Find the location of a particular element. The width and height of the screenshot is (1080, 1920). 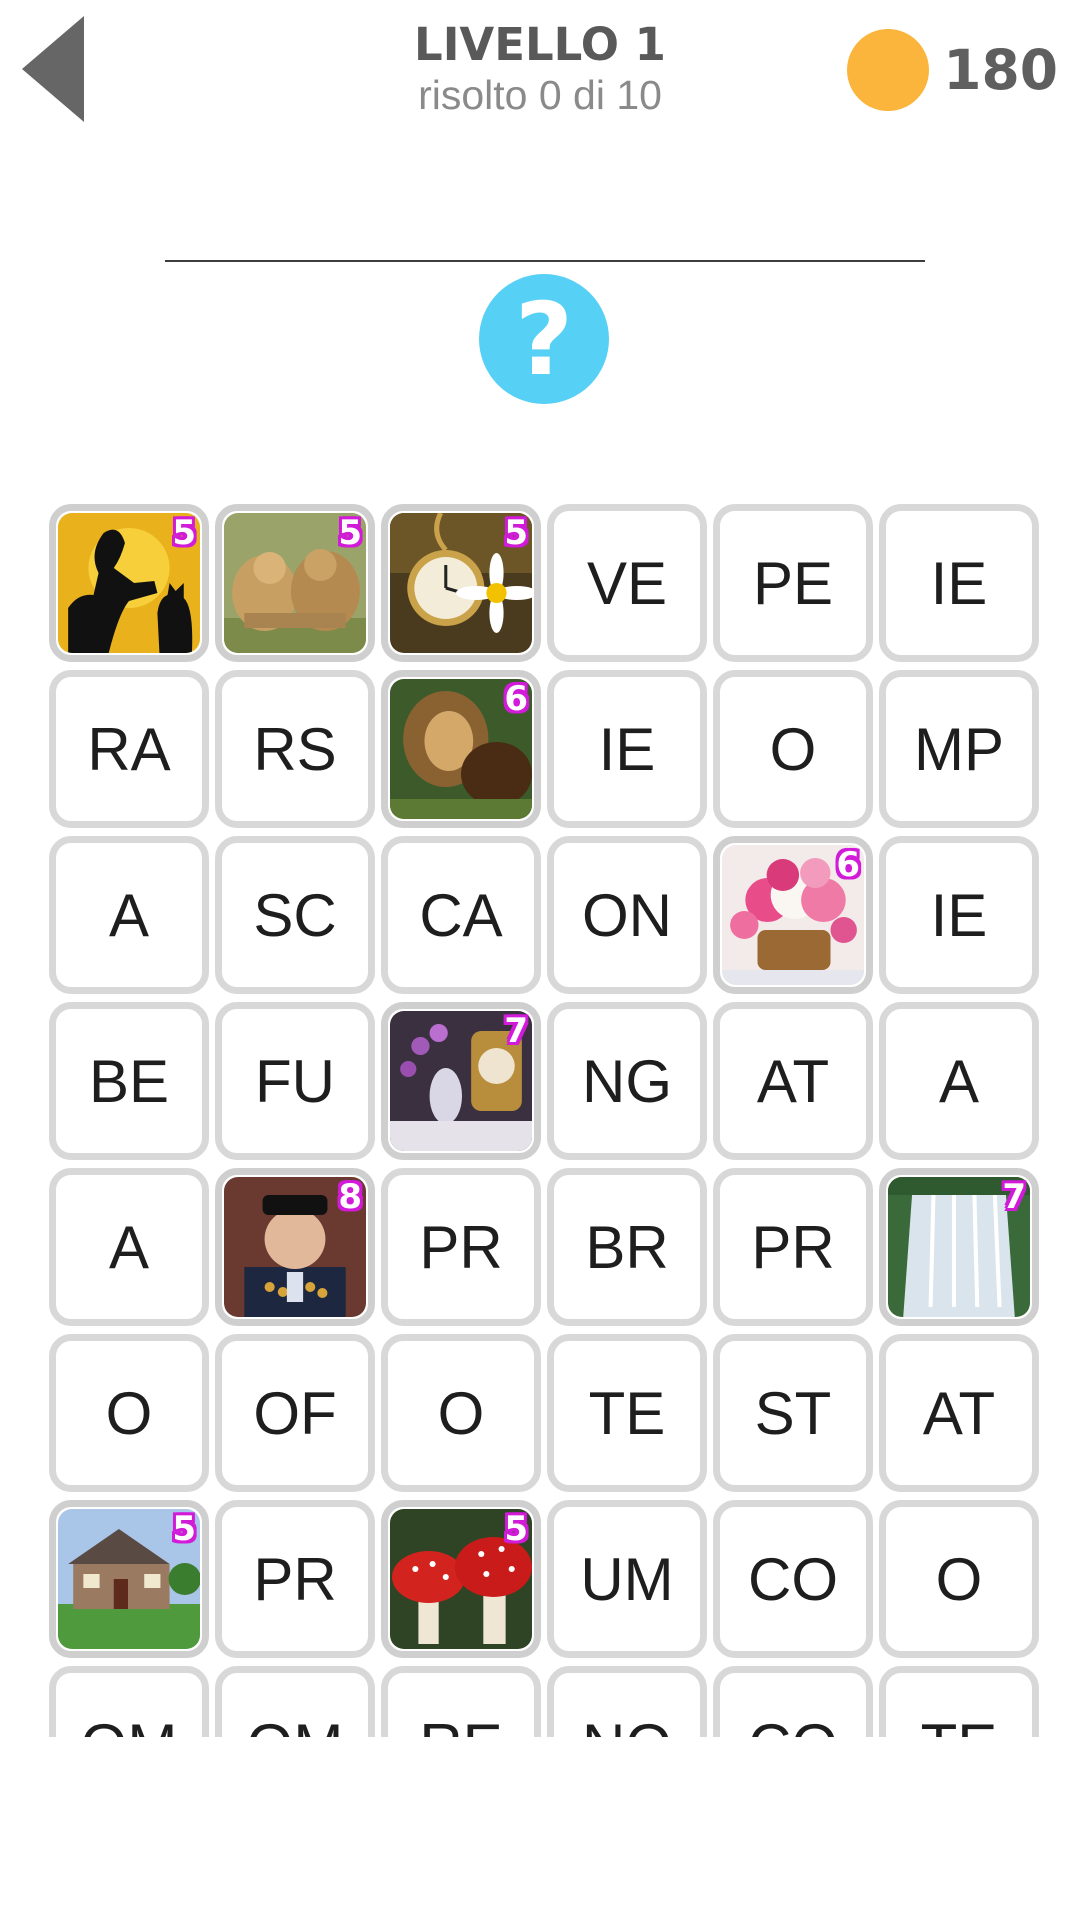

syllable-tile: VE is located at coordinates (627, 583).